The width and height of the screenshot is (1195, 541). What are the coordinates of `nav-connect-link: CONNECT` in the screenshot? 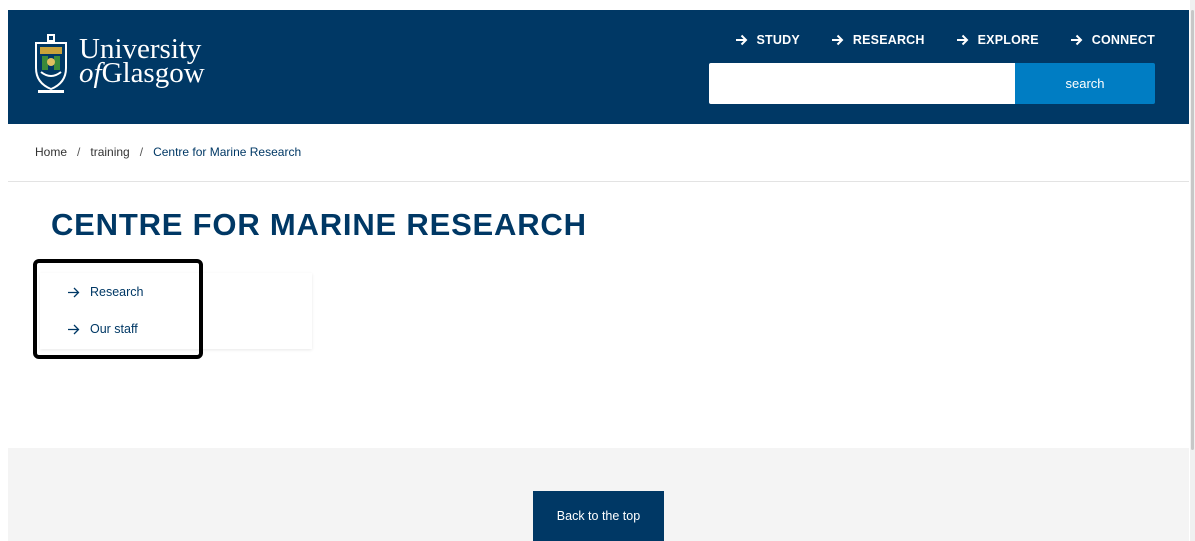 It's located at (1112, 40).